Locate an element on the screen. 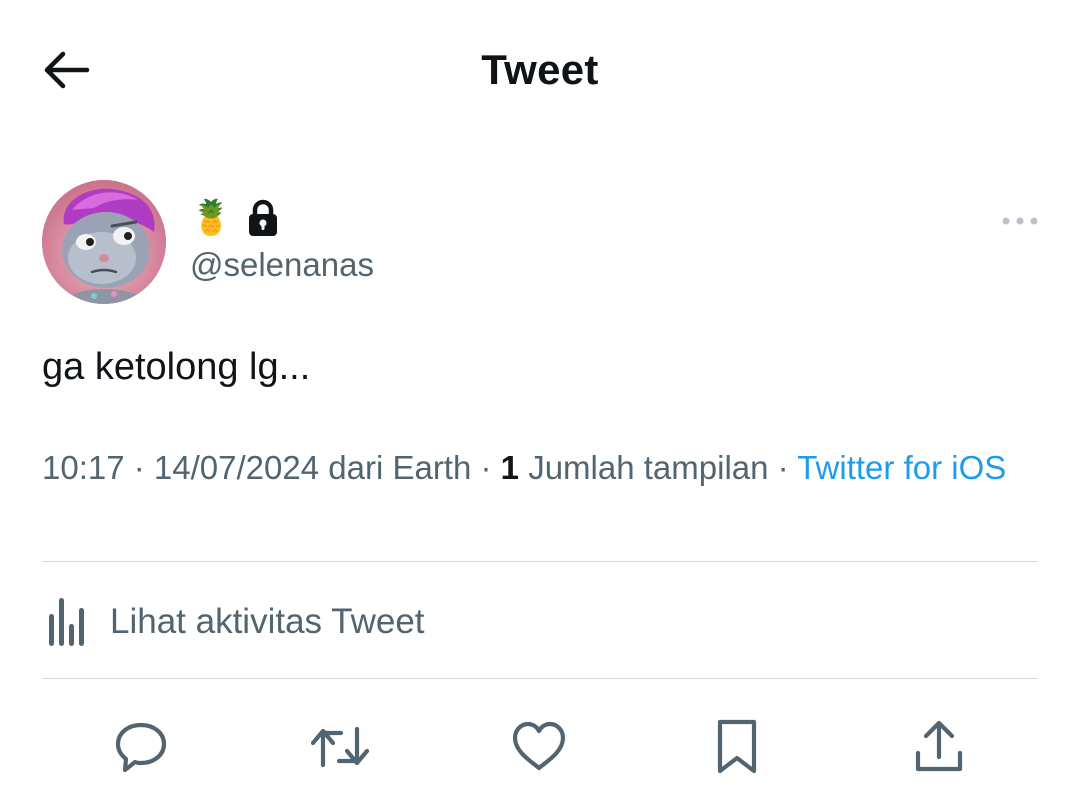 This screenshot has height=802, width=1080. retweet-icon is located at coordinates (340, 747).